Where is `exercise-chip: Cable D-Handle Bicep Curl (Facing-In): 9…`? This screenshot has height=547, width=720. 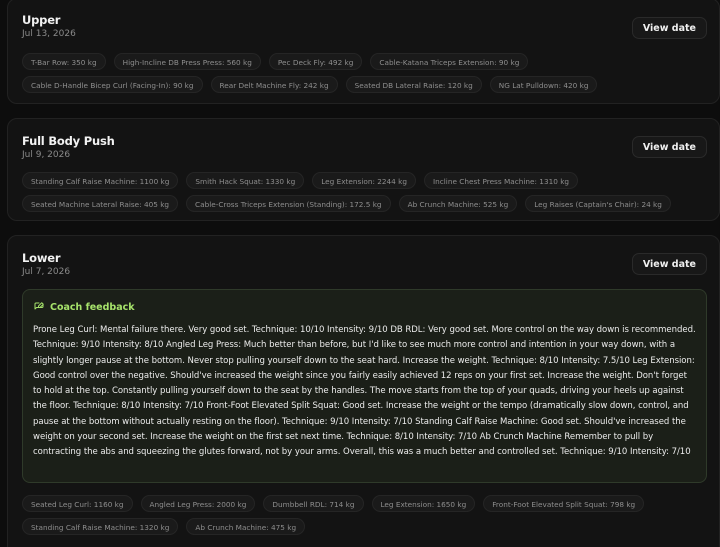
exercise-chip: Cable D-Handle Bicep Curl (Facing-In): 9… is located at coordinates (112, 84).